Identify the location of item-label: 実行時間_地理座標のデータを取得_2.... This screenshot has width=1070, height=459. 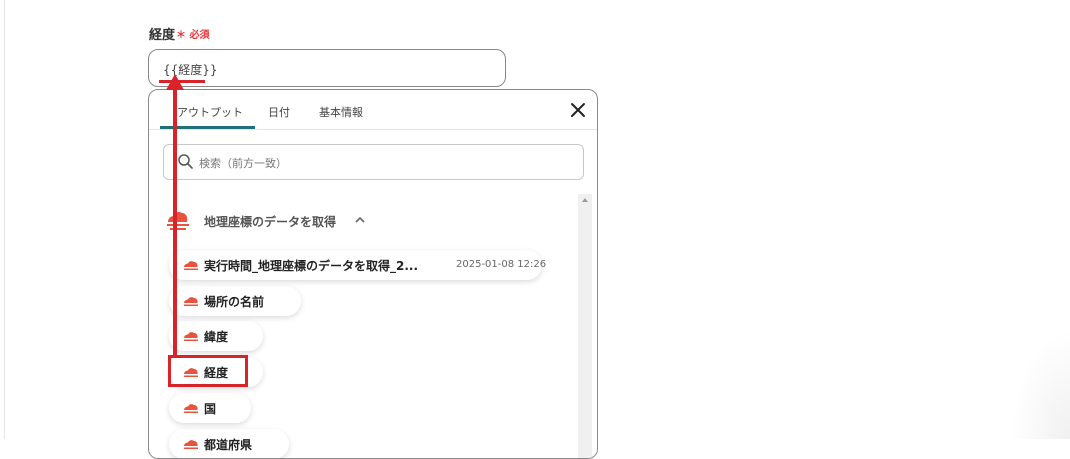
(311, 266).